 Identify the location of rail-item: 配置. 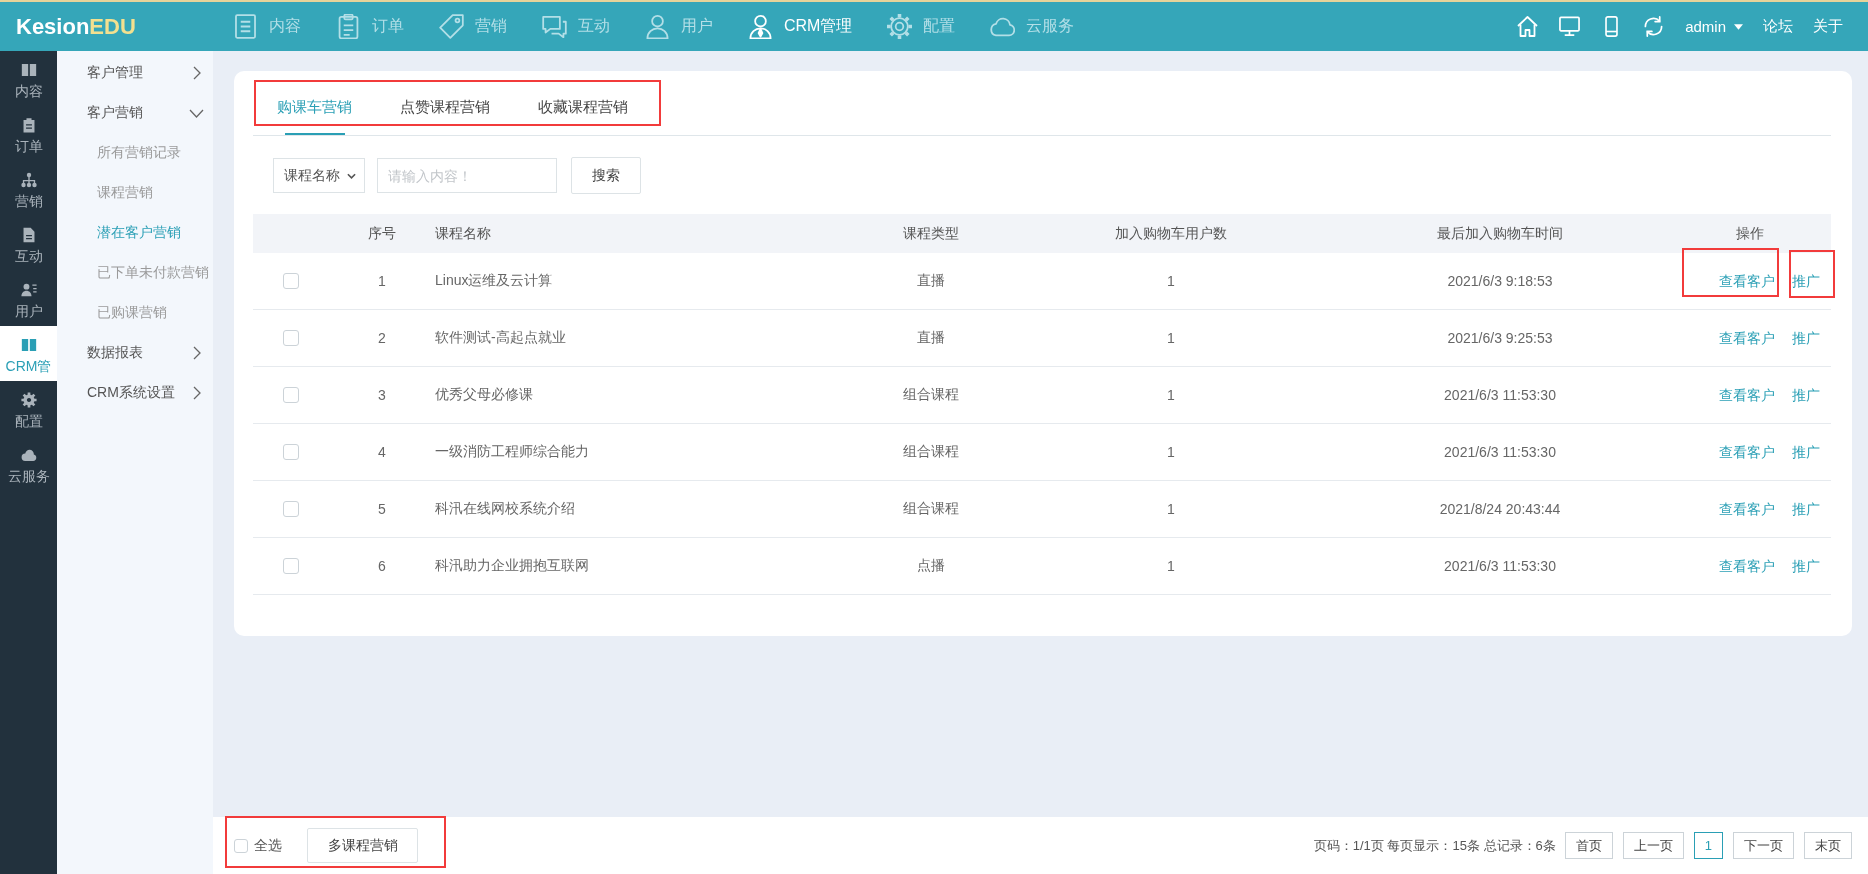
(28, 408).